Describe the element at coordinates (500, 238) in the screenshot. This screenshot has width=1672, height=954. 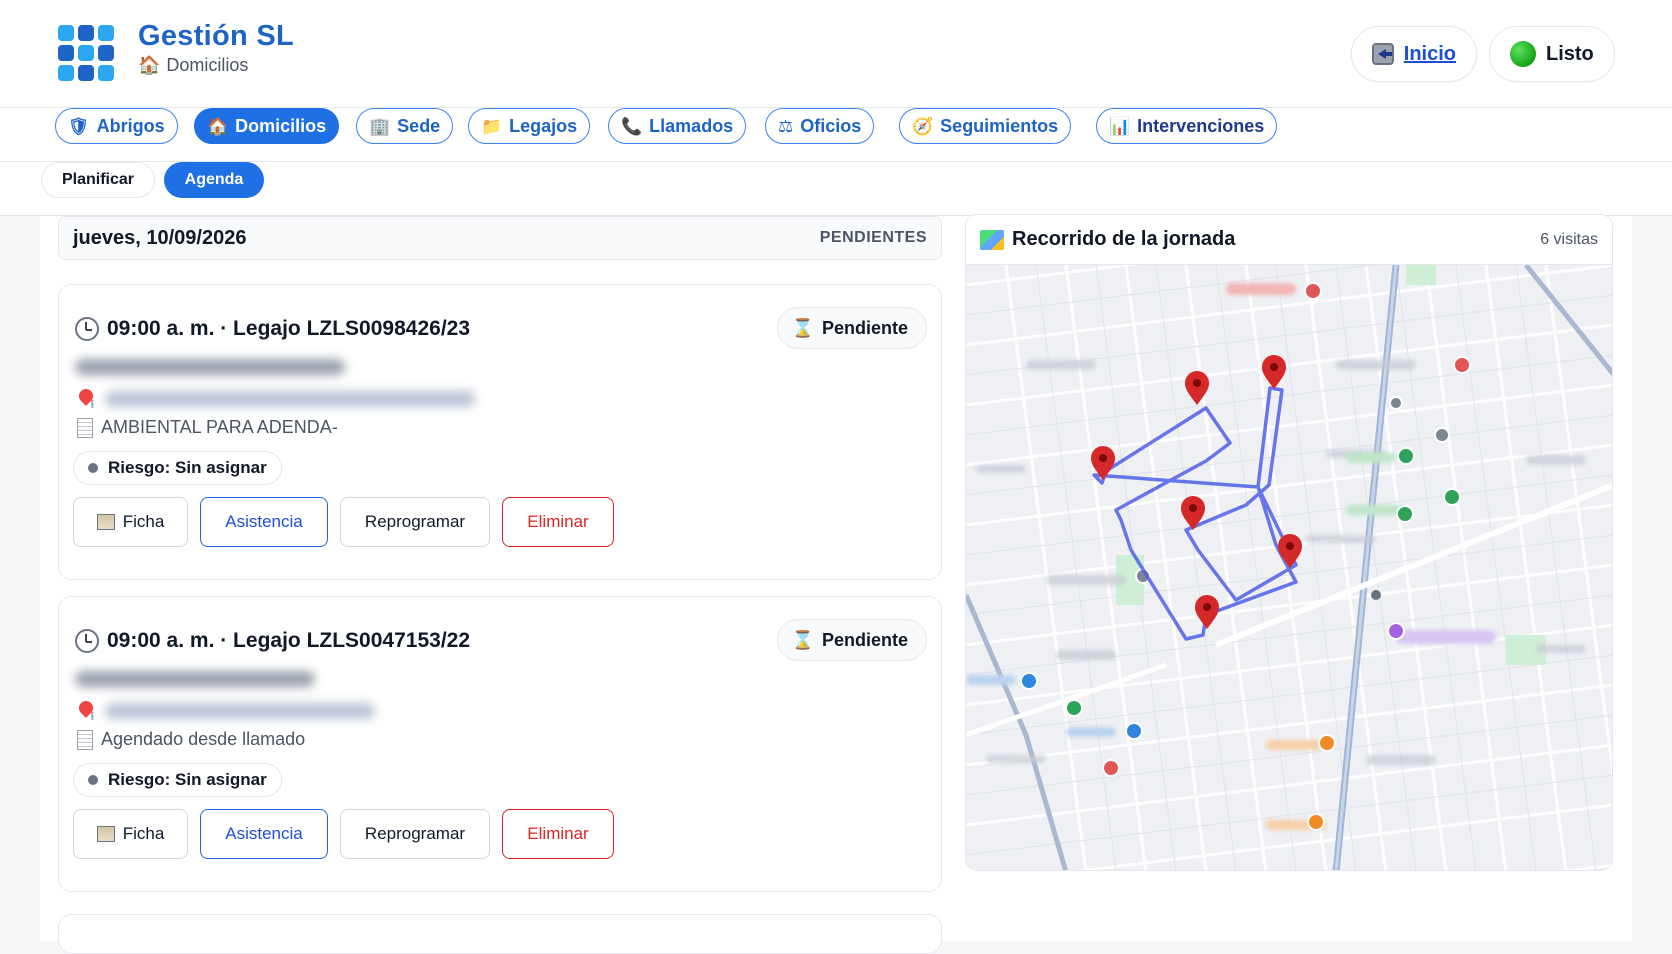
I see `agenda-date-bar: jueves, 10/09/2026 PENDIENTES` at that location.